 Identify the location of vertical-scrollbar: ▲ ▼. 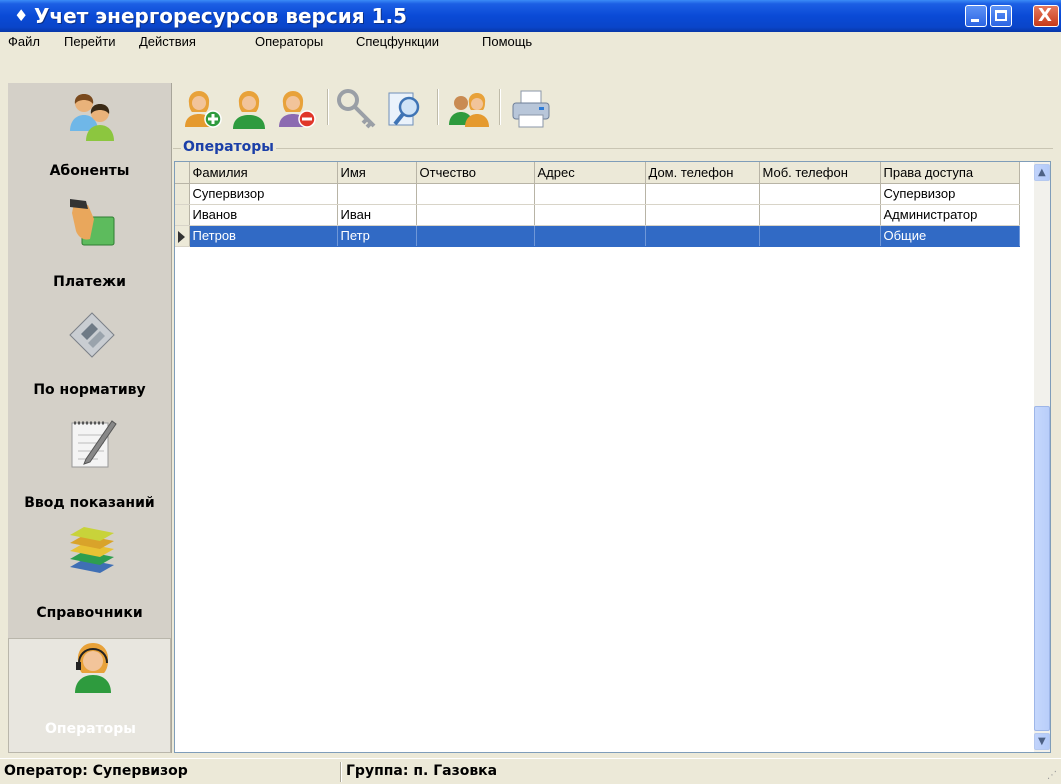
(1042, 457).